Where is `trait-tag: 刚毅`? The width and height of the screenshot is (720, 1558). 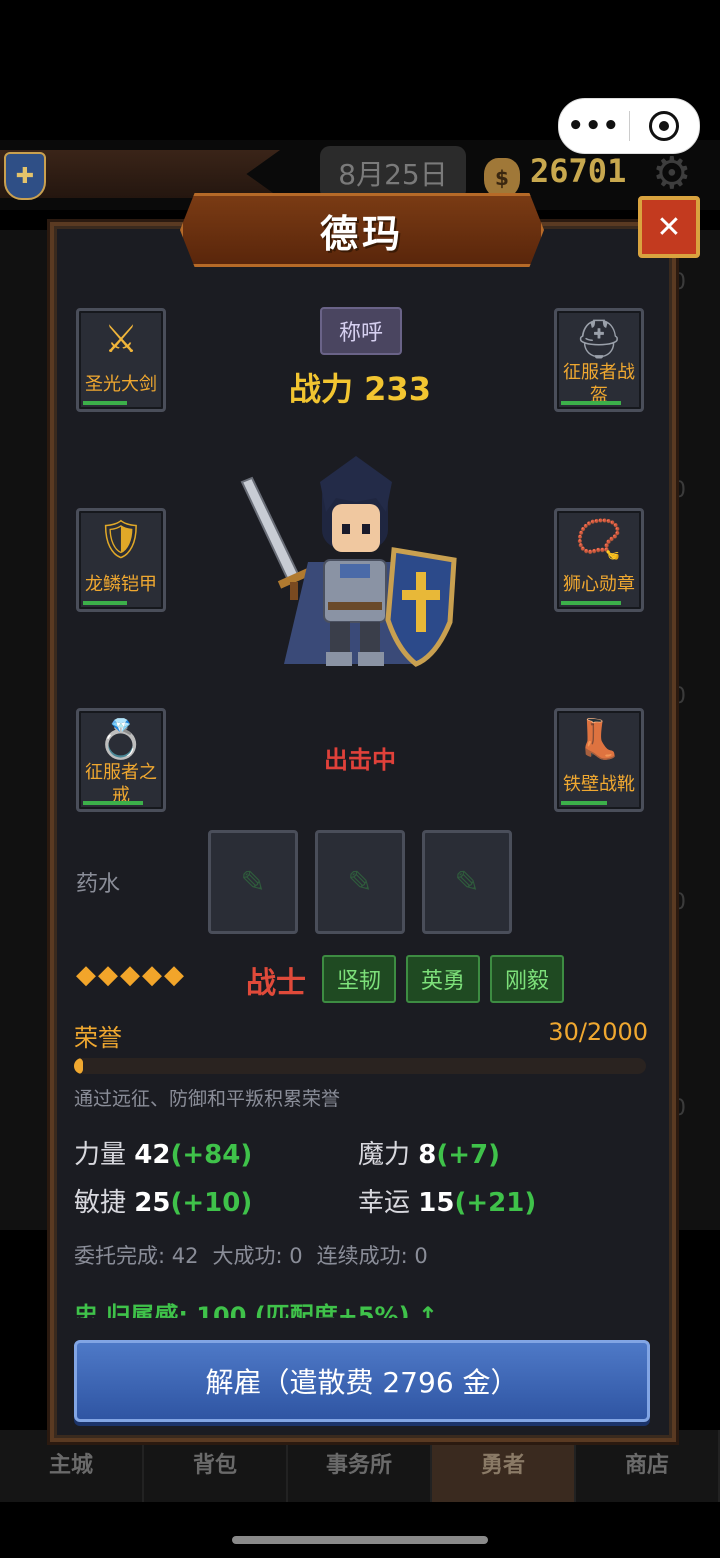
trait-tag: 刚毅 is located at coordinates (527, 979).